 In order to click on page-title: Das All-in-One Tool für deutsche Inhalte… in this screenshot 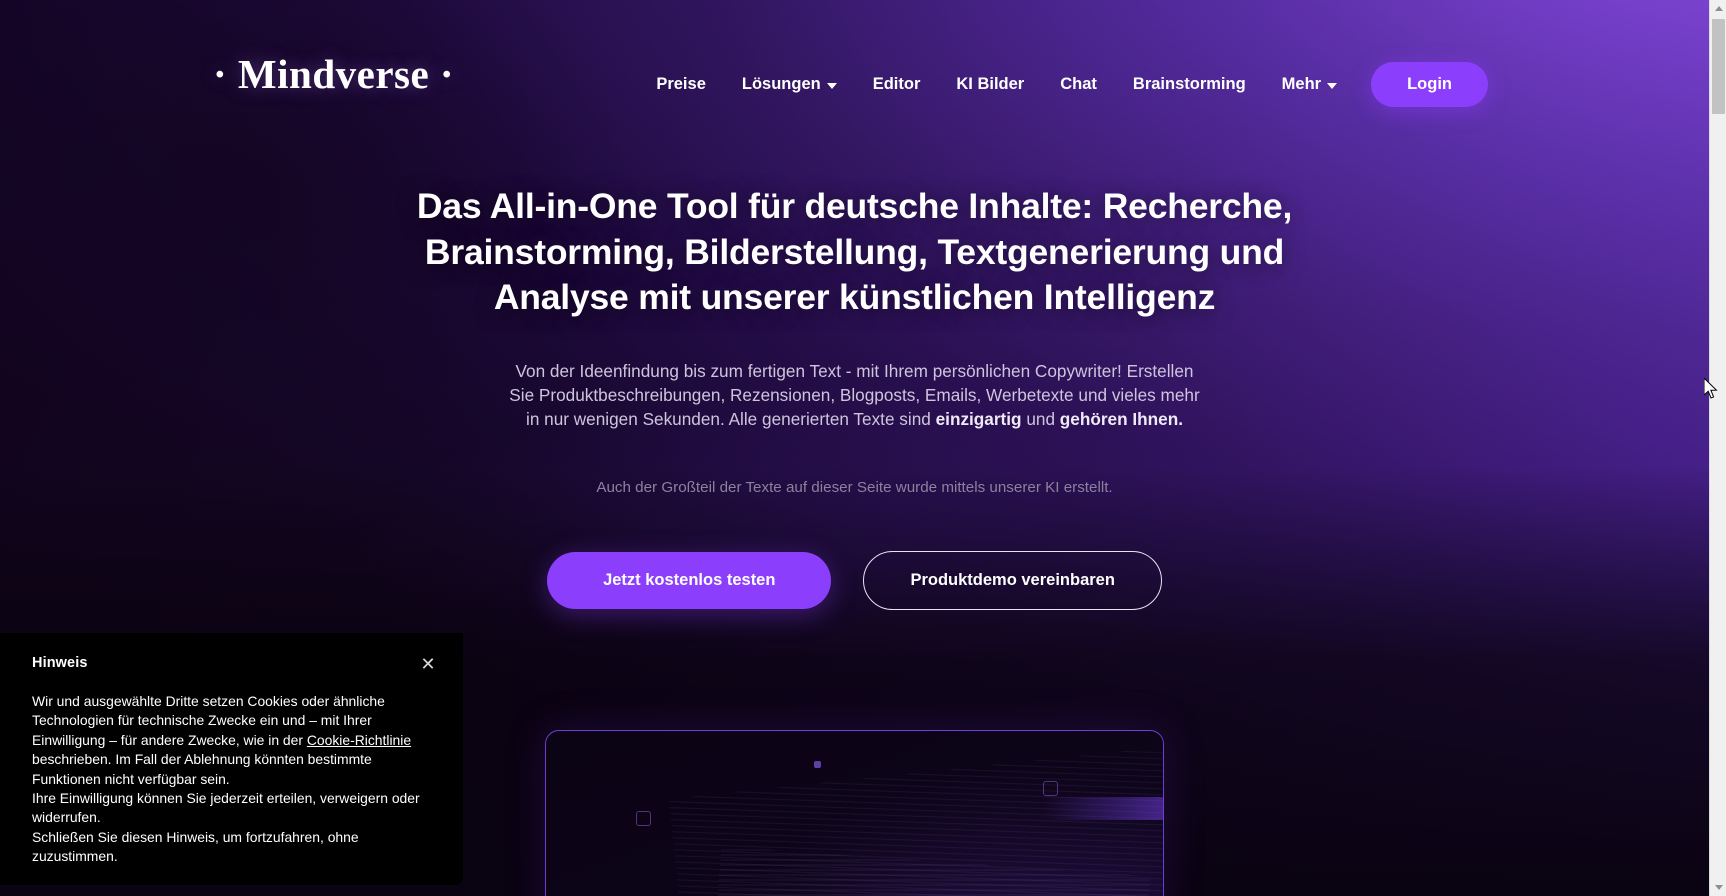, I will do `click(854, 251)`.